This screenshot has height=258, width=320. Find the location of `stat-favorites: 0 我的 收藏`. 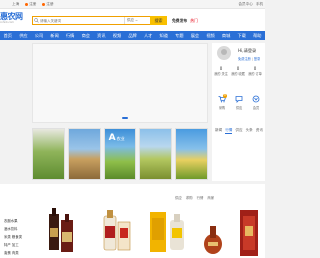

stat-favorites: 0 我的 收藏 is located at coordinates (238, 71).